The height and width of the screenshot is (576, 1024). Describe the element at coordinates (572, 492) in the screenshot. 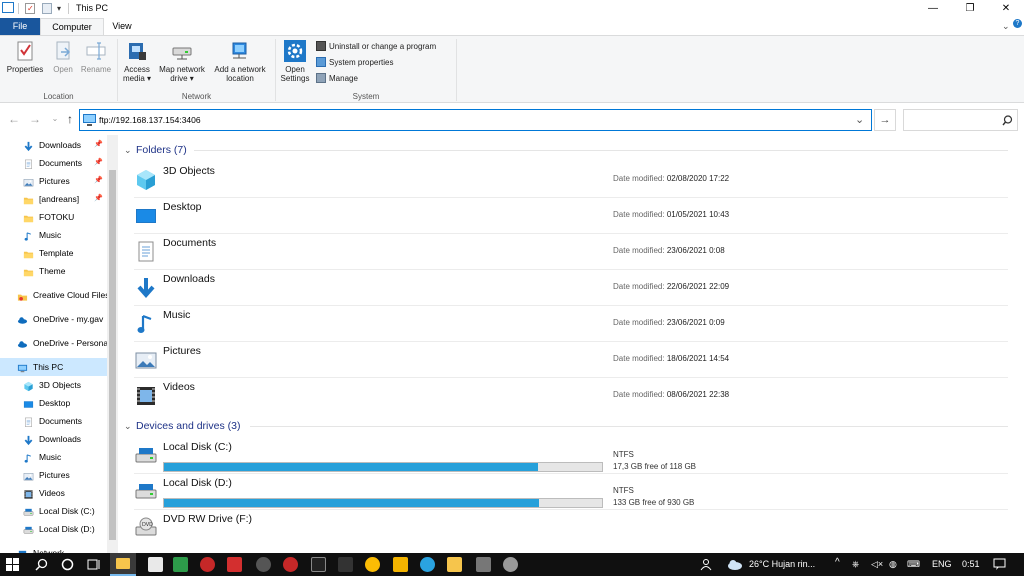

I see `drive-row: Local Disk (D:) NTFS 133 GB free of 930 GB` at that location.